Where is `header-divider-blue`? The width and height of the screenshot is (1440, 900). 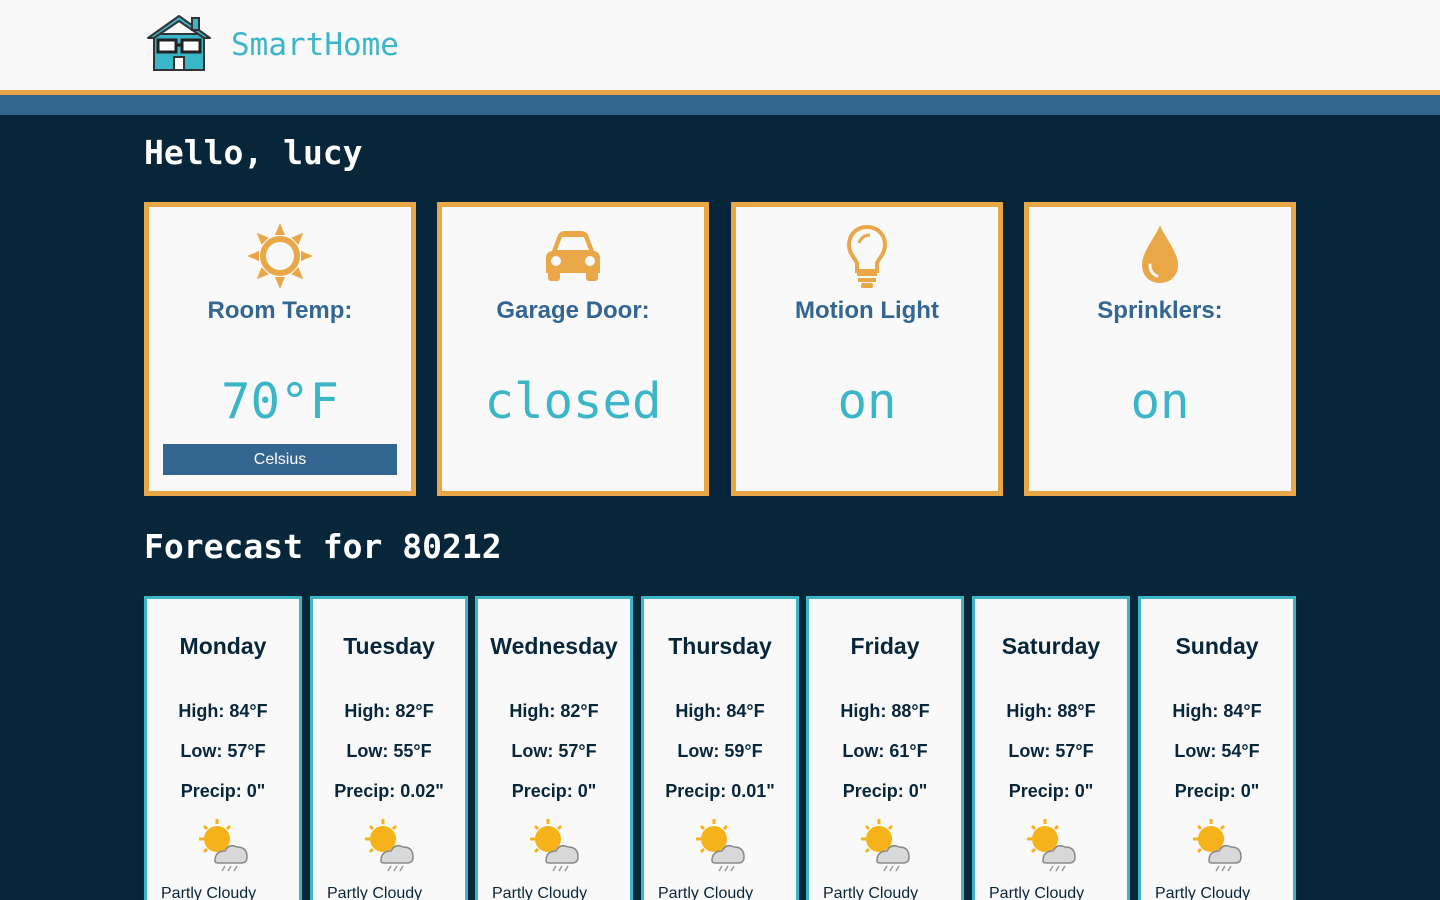
header-divider-blue is located at coordinates (720, 105).